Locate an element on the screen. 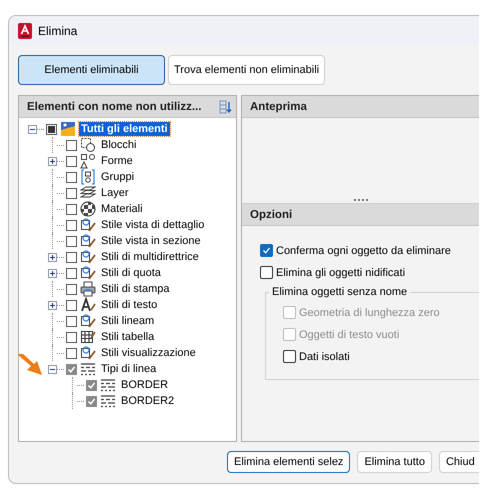 This screenshot has height=502, width=485. tree-item: Tipi di linea is located at coordinates (128, 369).